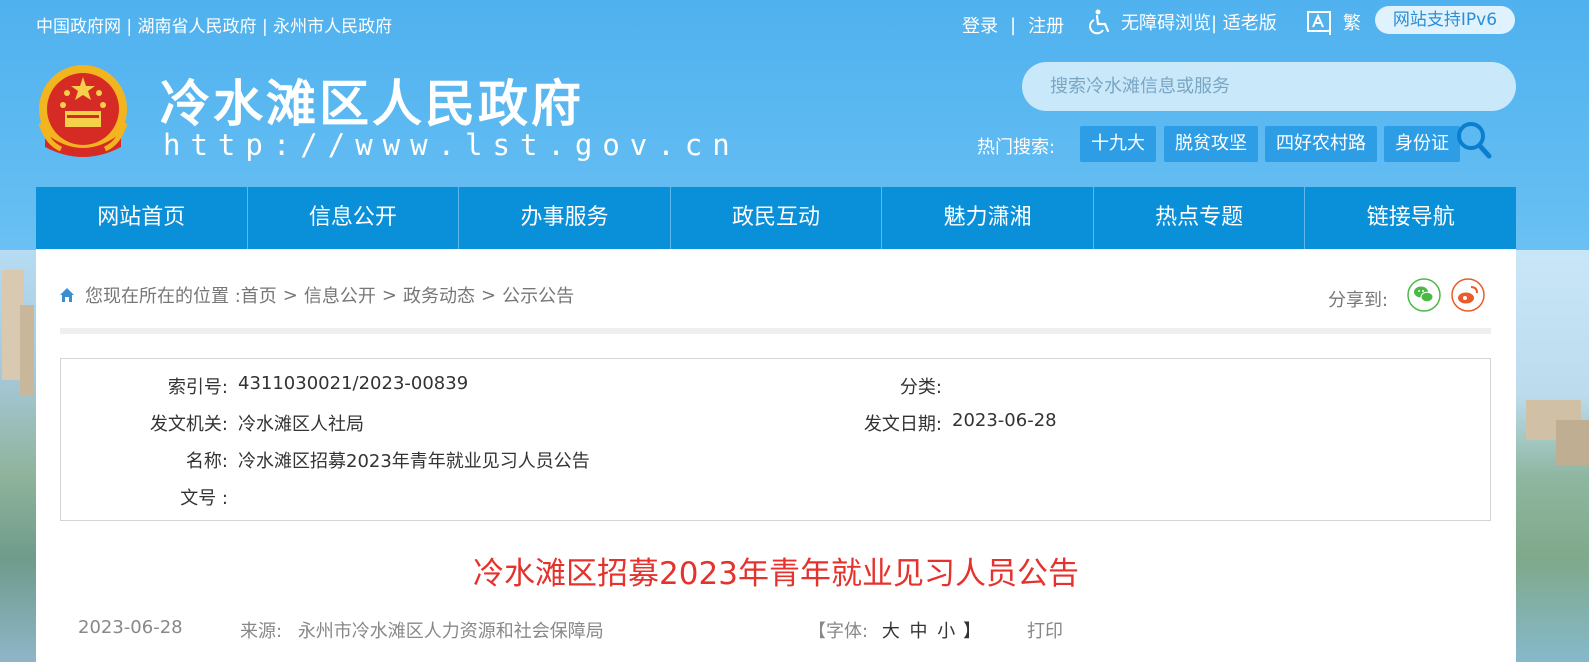 The image size is (1589, 662). I want to click on register-link: 注册, so click(1046, 25).